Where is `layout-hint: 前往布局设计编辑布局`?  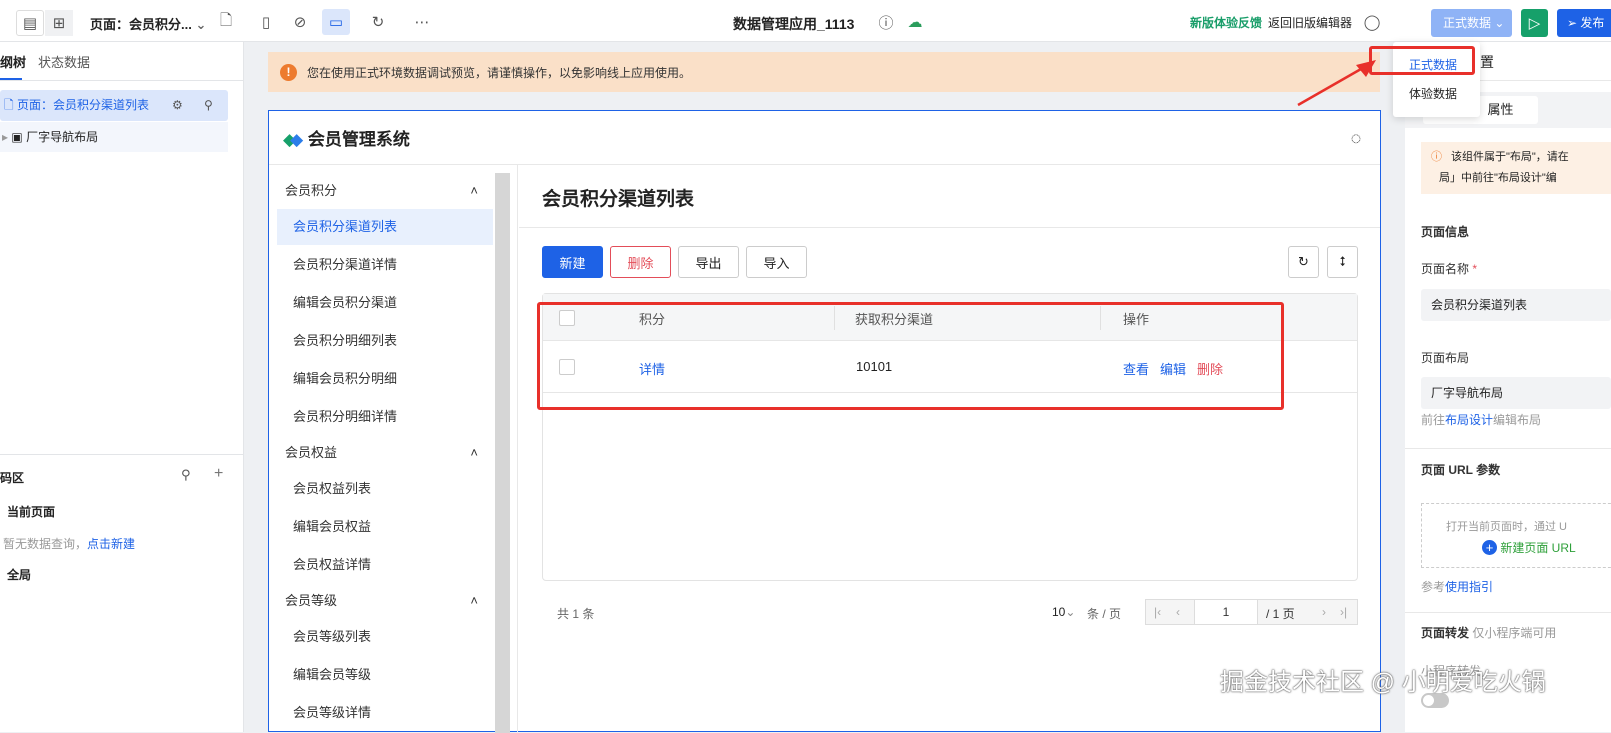 layout-hint: 前往布局设计编辑布局 is located at coordinates (1481, 419).